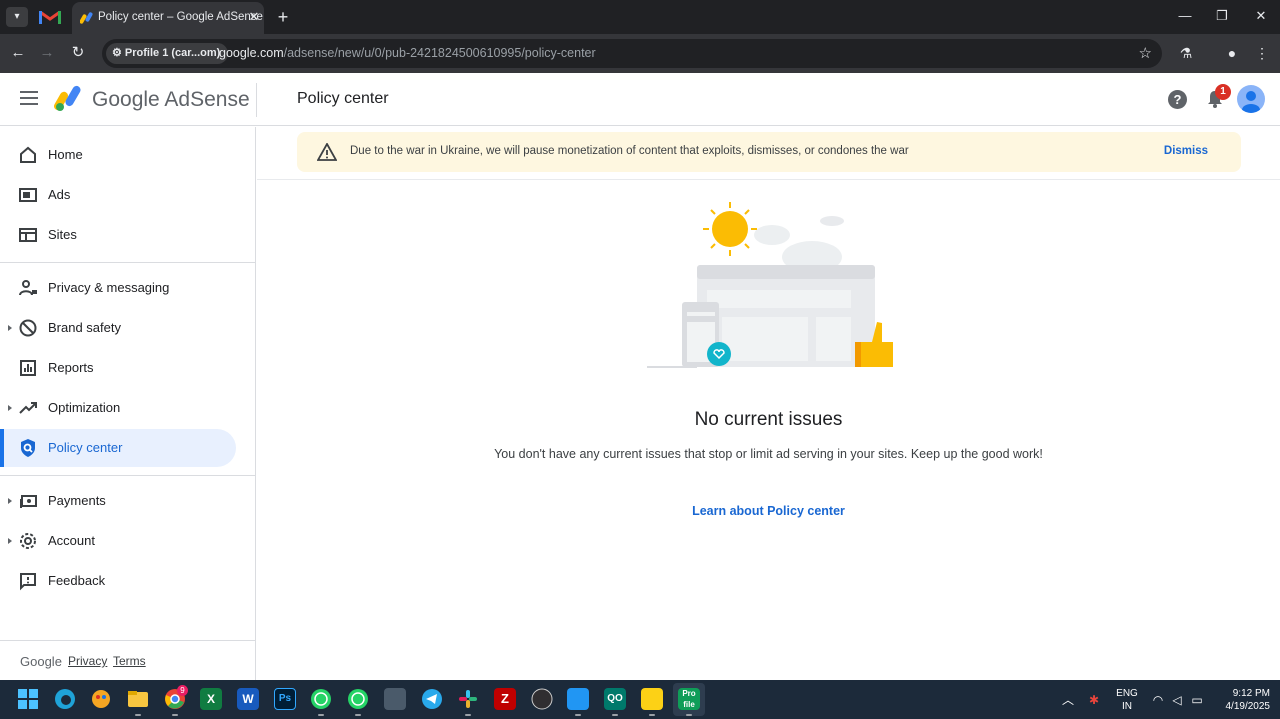 This screenshot has height=719, width=1280. I want to click on bookmark-star-icon: ☆, so click(1145, 53).